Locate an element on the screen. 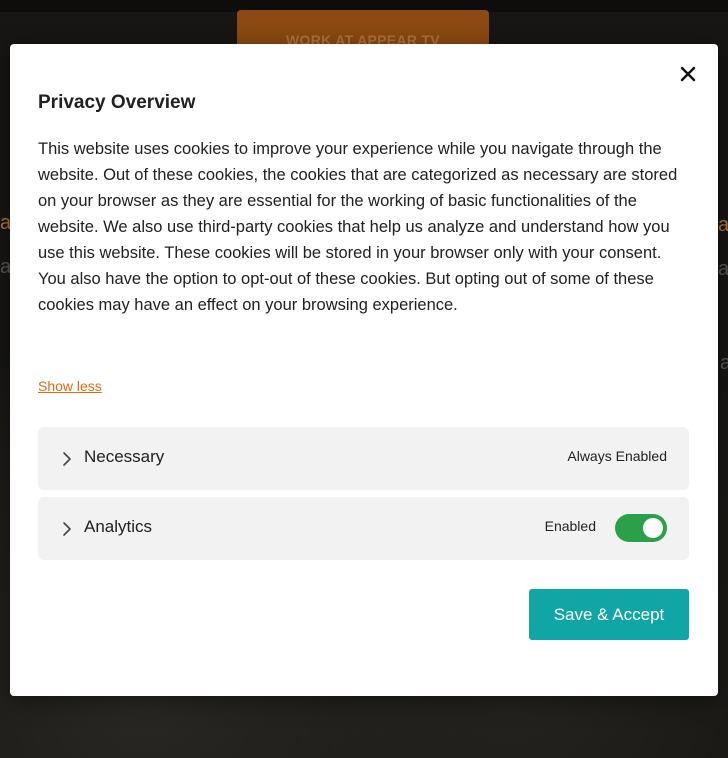  category-row-necessary: Necessary Always Enabled is located at coordinates (363, 458).